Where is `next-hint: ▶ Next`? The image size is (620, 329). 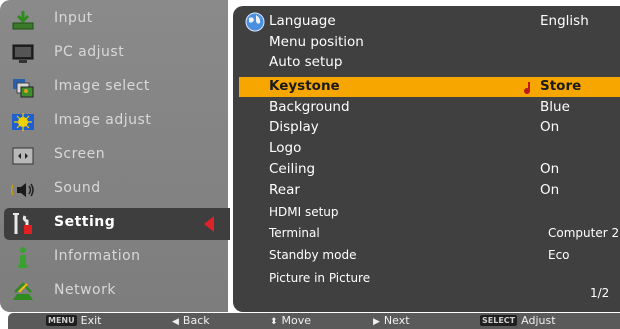 next-hint: ▶ Next is located at coordinates (391, 320).